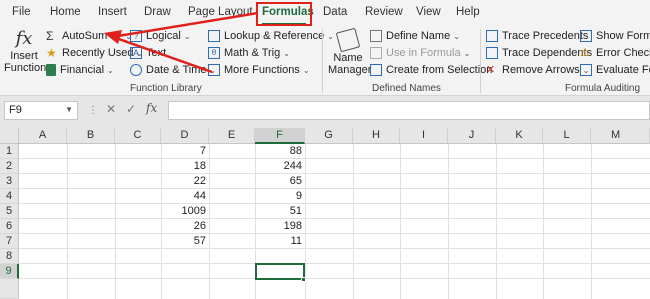 This screenshot has height=299, width=650. What do you see at coordinates (185, 241) in the screenshot?
I see `cell-d7: 57` at bounding box center [185, 241].